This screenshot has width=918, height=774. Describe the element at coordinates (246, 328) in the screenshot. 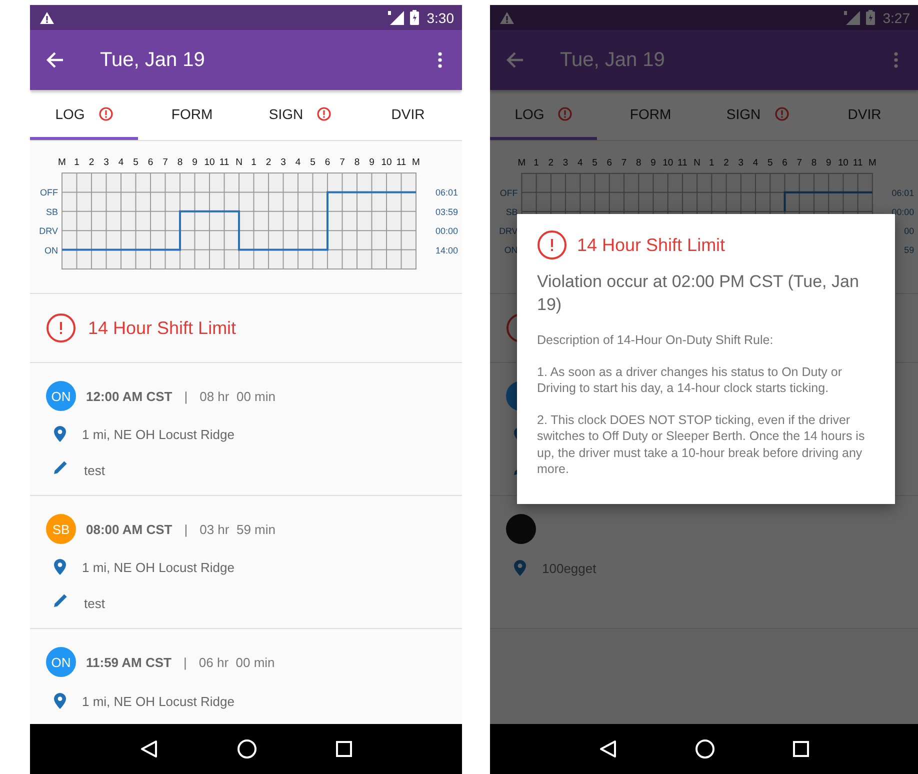

I see `violation-row: 14 Hour Shift Limit` at that location.